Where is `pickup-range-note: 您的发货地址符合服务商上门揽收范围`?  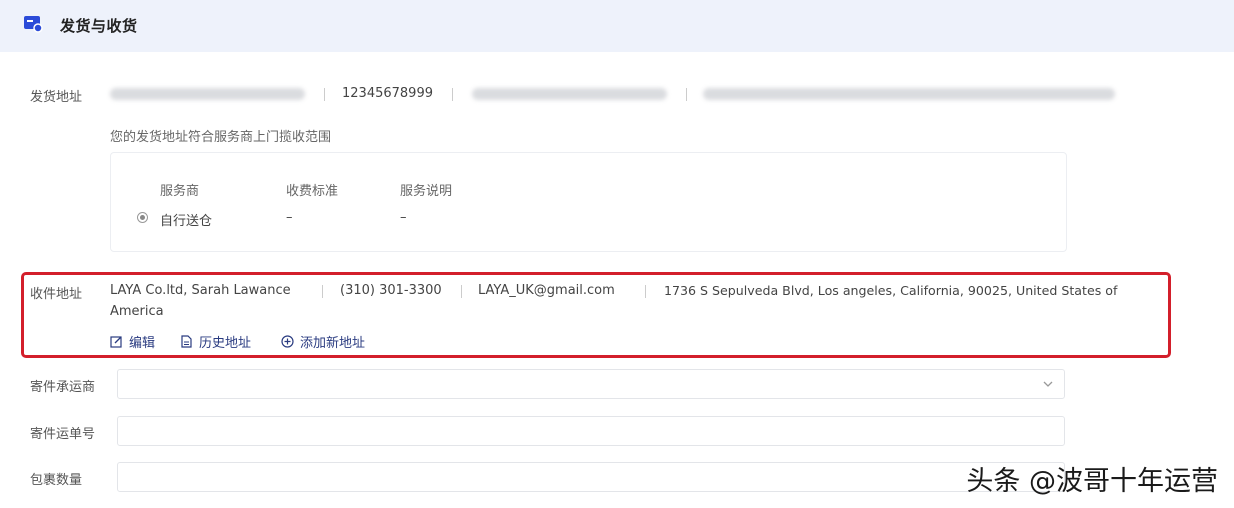
pickup-range-note: 您的发货地址符合服务商上门揽收范围 is located at coordinates (221, 137).